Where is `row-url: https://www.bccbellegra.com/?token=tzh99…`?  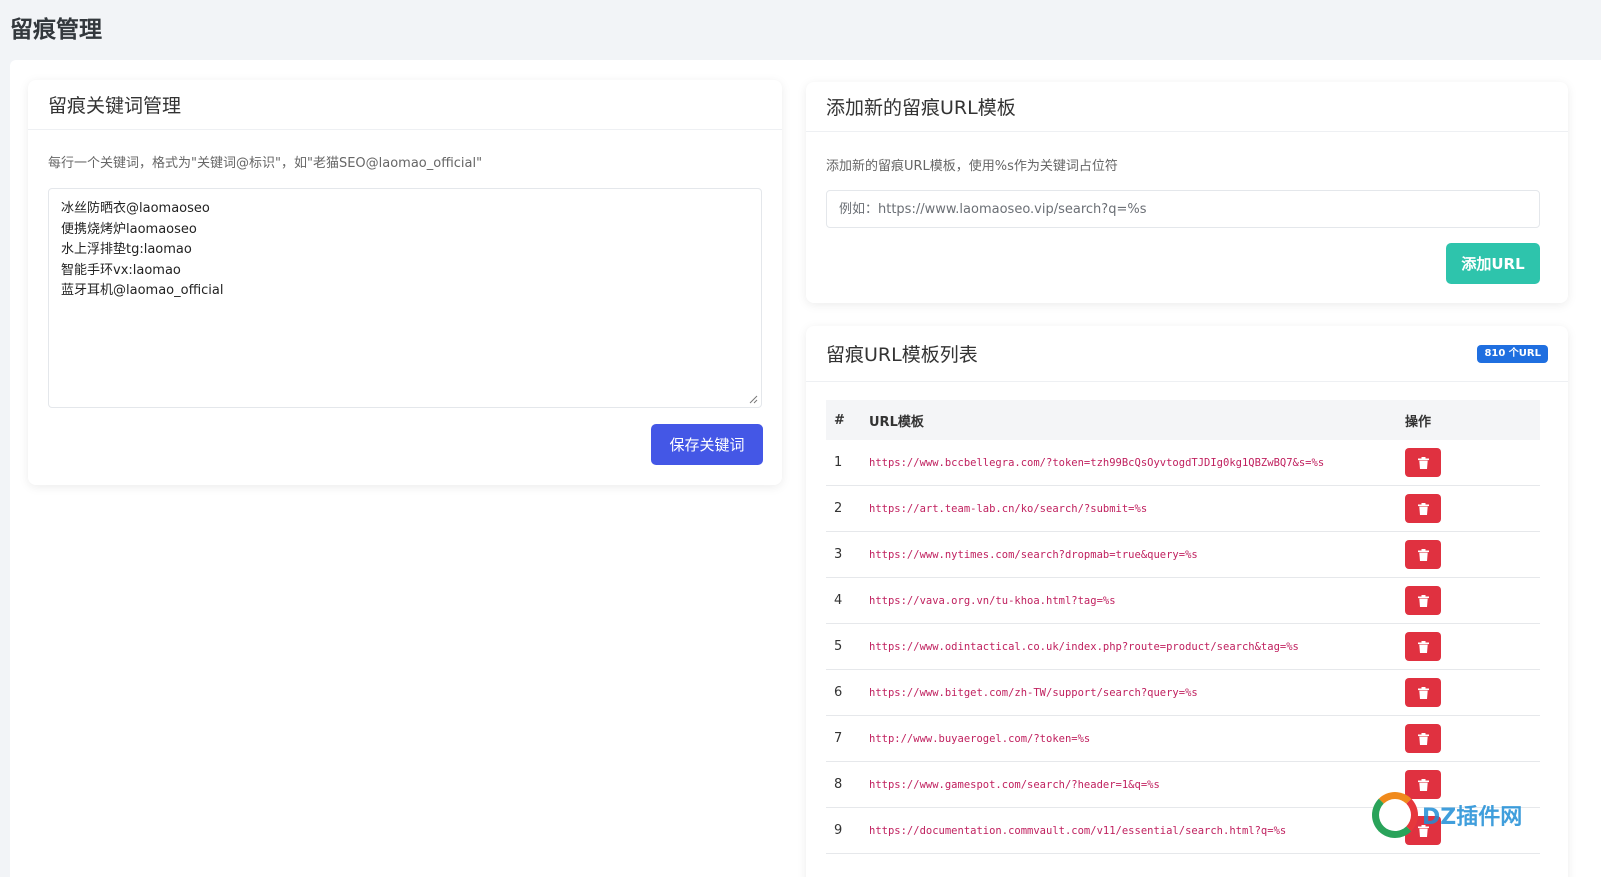 row-url: https://www.bccbellegra.com/?token=tzh99… is located at coordinates (1097, 462).